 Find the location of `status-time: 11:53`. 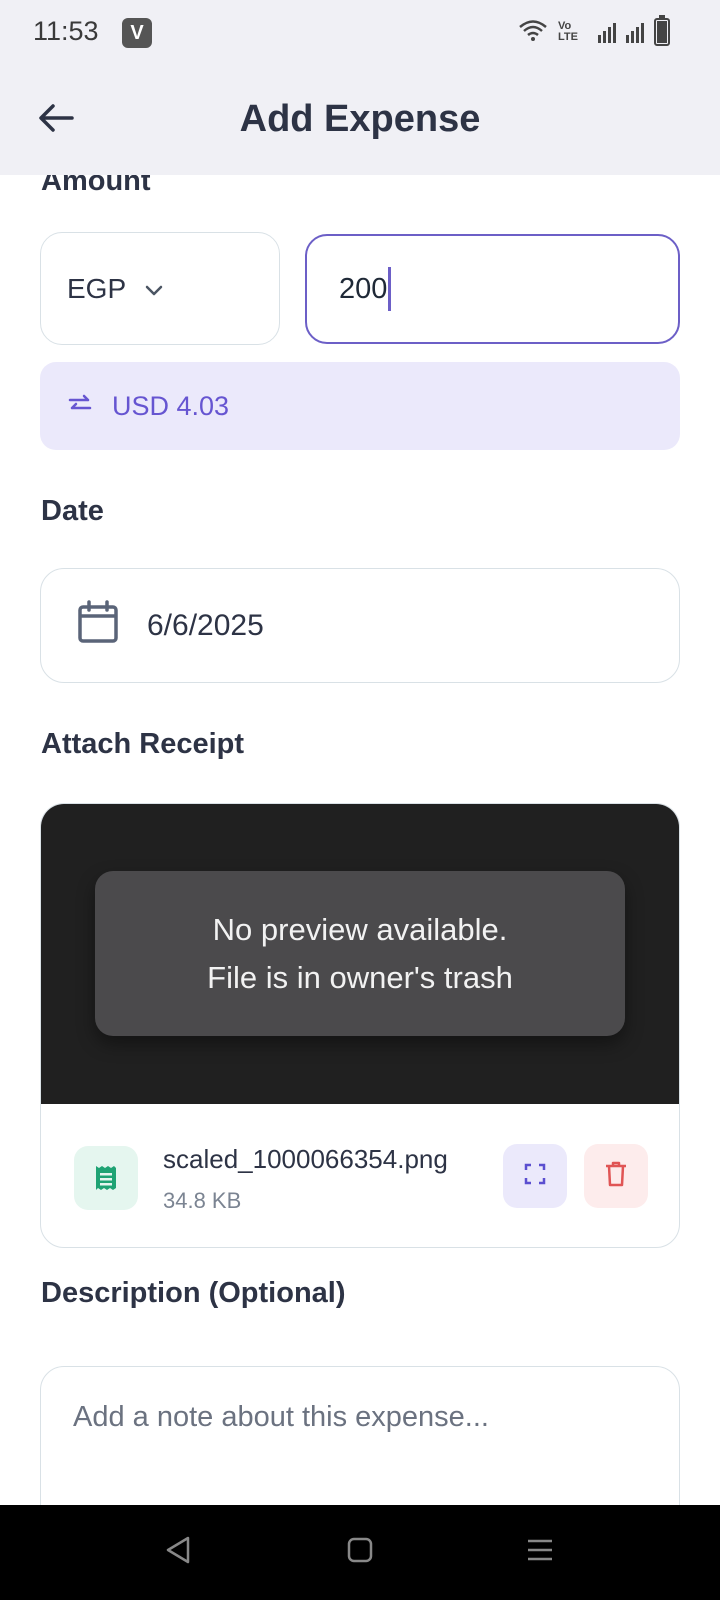

status-time: 11:53 is located at coordinates (66, 31).